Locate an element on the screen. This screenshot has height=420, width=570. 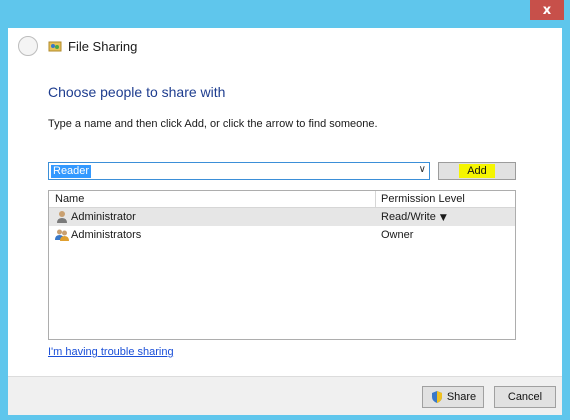
cancel-button: Cancel is located at coordinates (525, 397).